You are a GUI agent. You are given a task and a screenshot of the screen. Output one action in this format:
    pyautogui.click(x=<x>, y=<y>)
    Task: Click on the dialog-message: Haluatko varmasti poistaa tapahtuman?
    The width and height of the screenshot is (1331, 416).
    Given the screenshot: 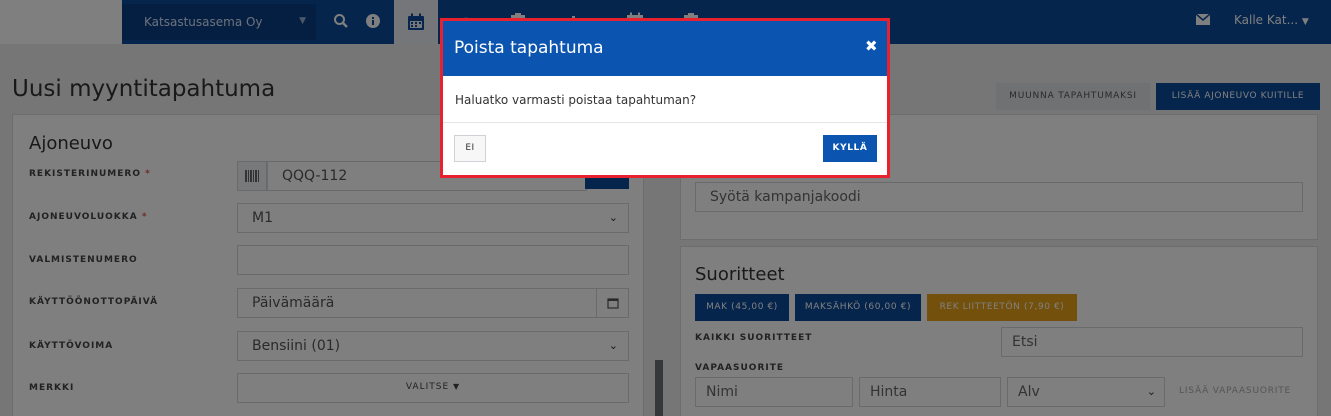 What is the action you would take?
    pyautogui.click(x=576, y=100)
    